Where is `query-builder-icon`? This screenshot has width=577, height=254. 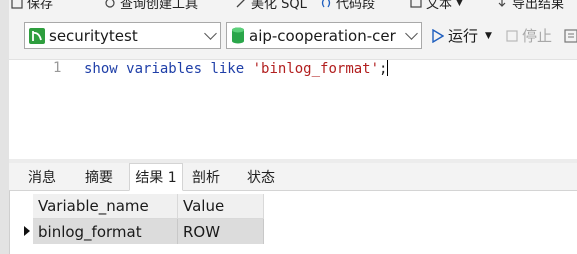
query-builder-icon is located at coordinates (110, 4).